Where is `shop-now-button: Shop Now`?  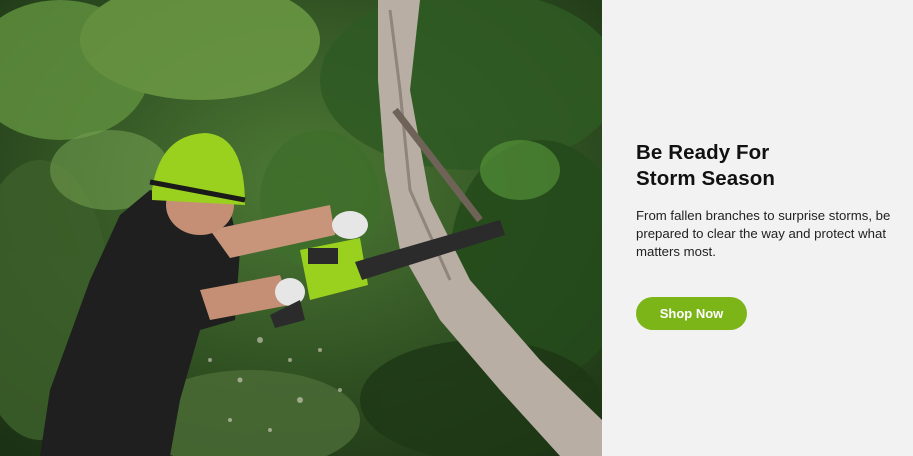 shop-now-button: Shop Now is located at coordinates (691, 313).